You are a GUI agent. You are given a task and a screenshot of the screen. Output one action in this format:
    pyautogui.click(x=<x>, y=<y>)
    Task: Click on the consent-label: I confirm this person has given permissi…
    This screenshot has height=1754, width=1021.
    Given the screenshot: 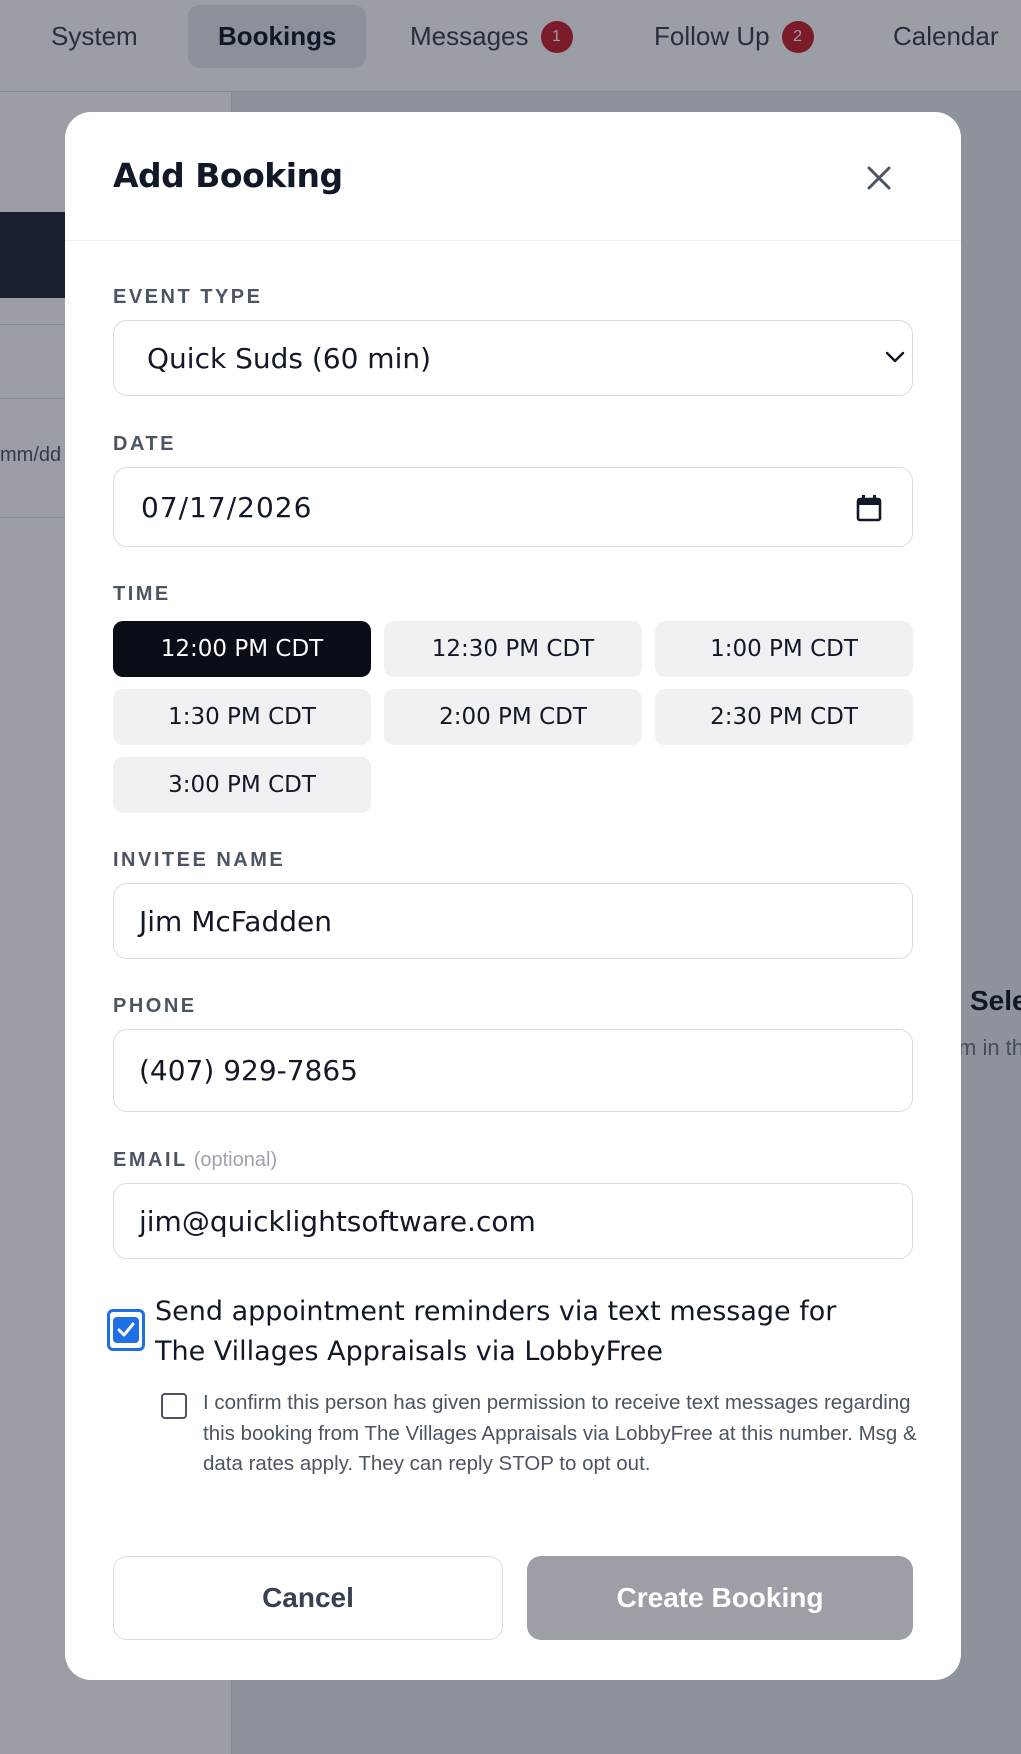 What is the action you would take?
    pyautogui.click(x=563, y=1434)
    